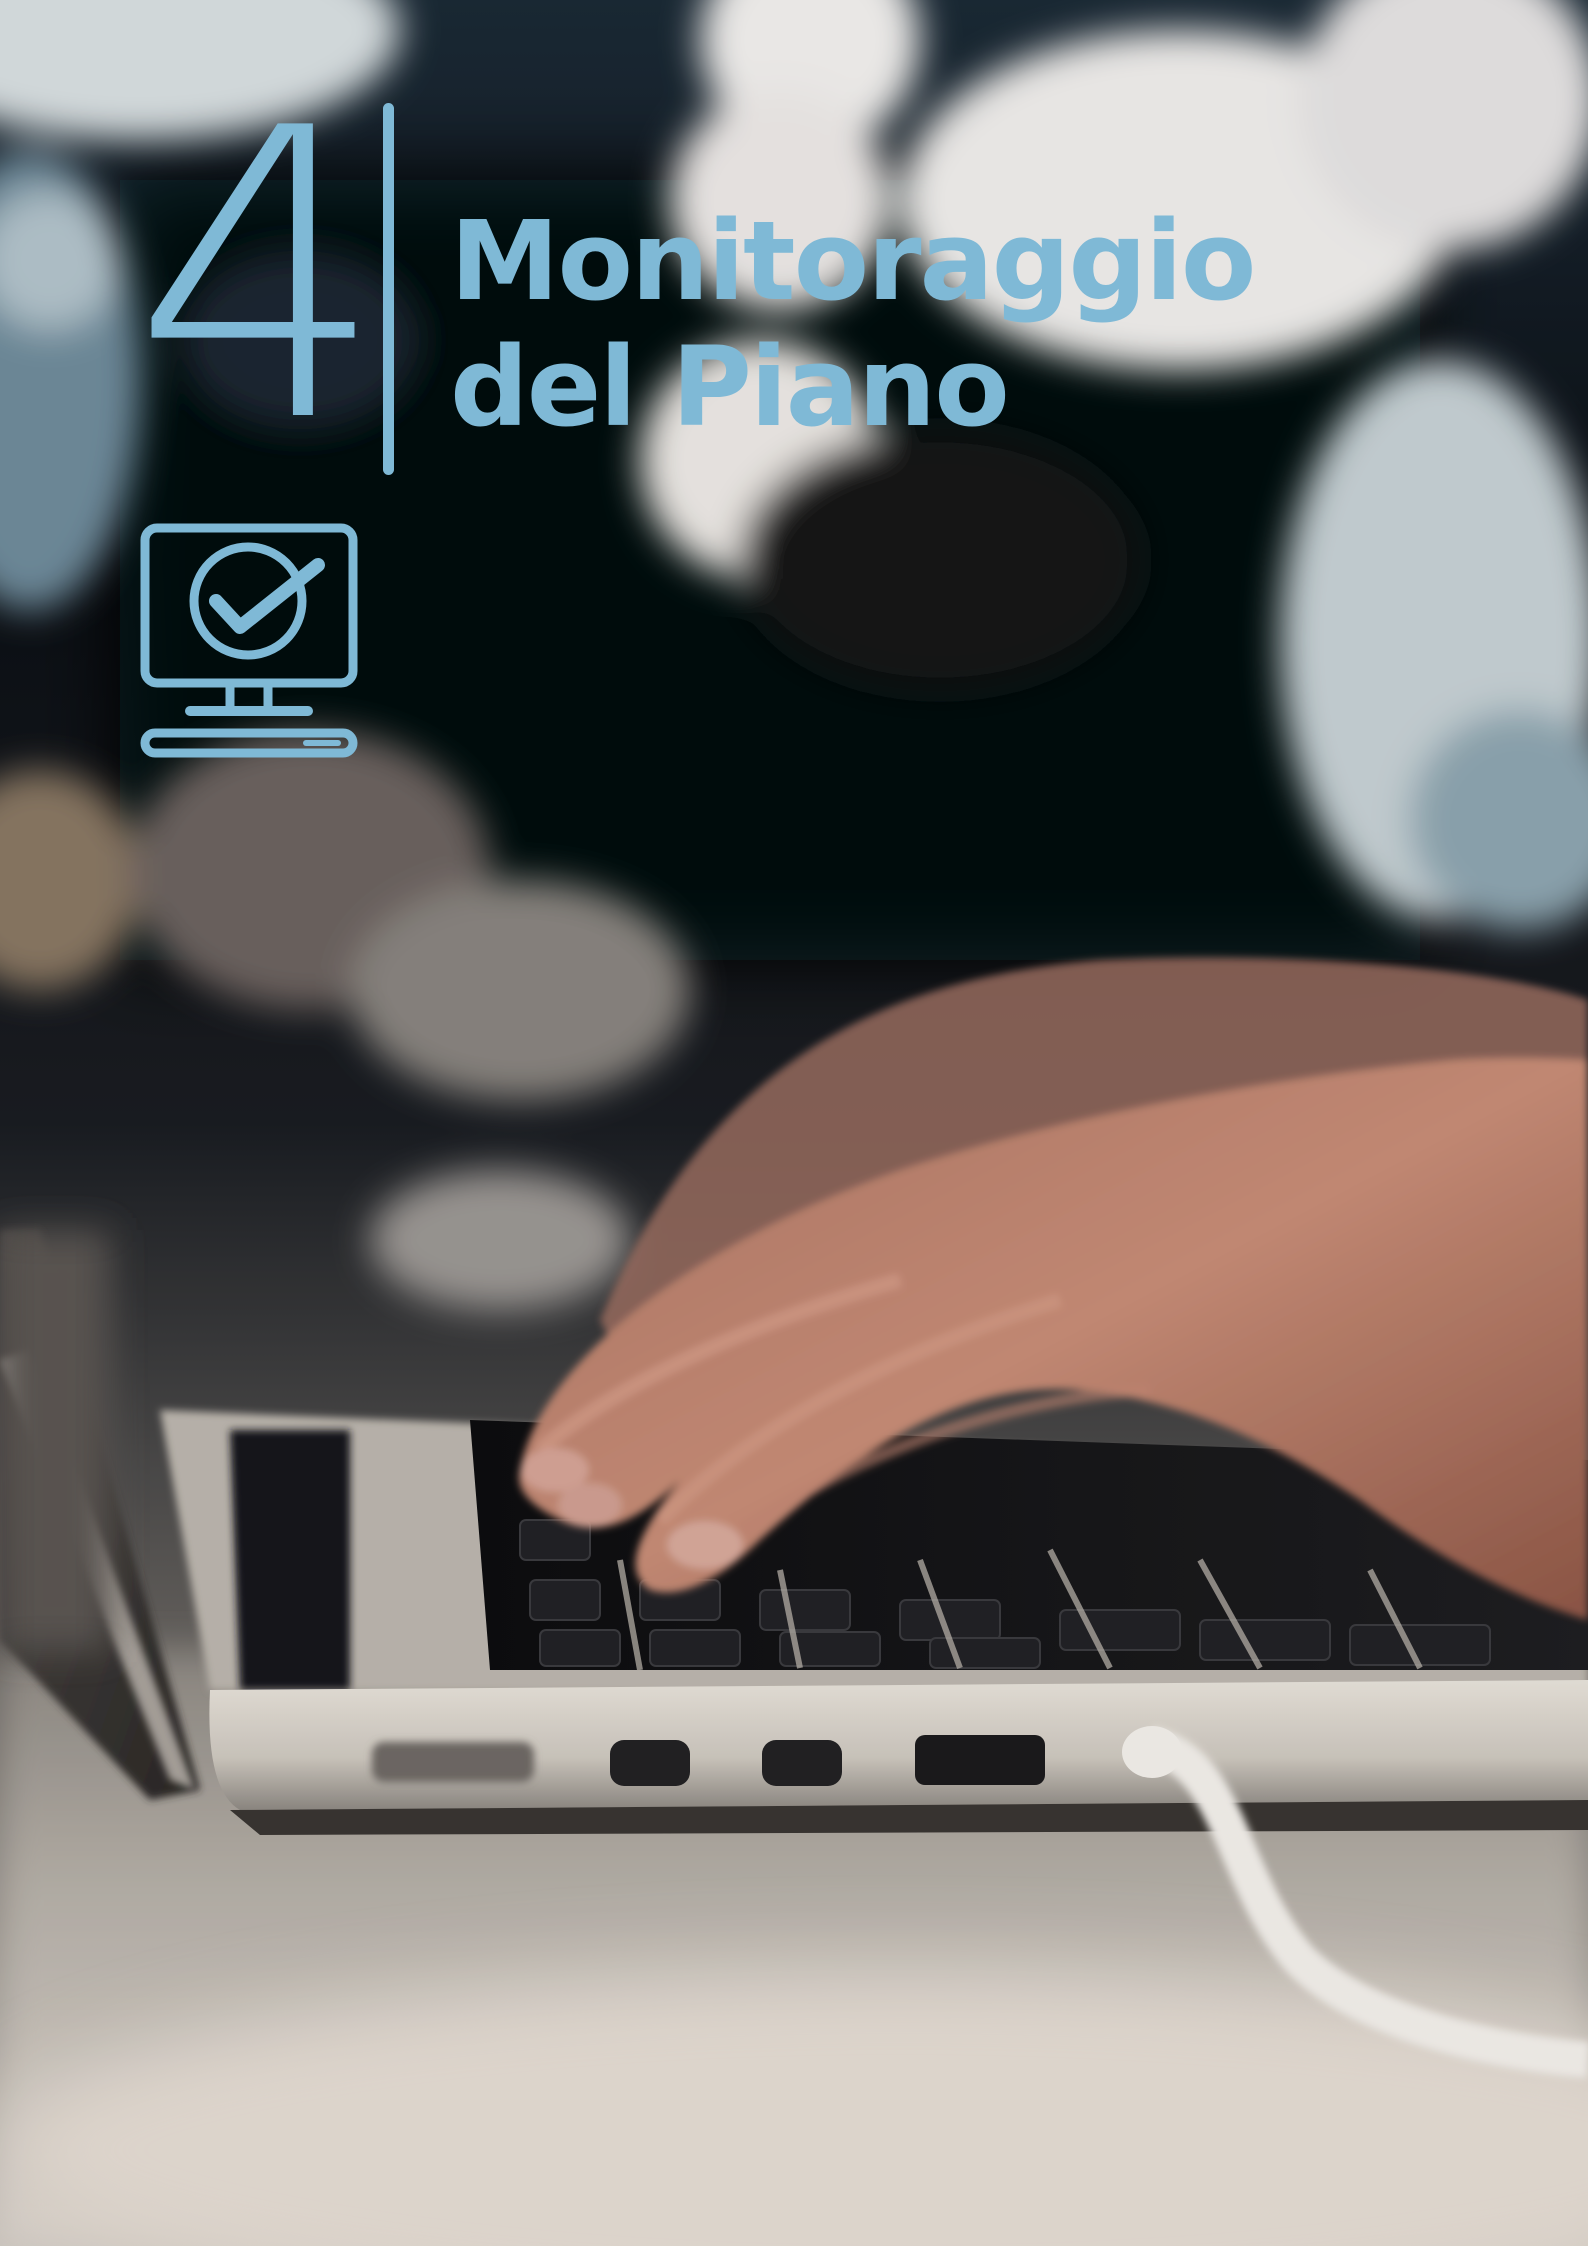  I want to click on chapter-divider, so click(388, 289).